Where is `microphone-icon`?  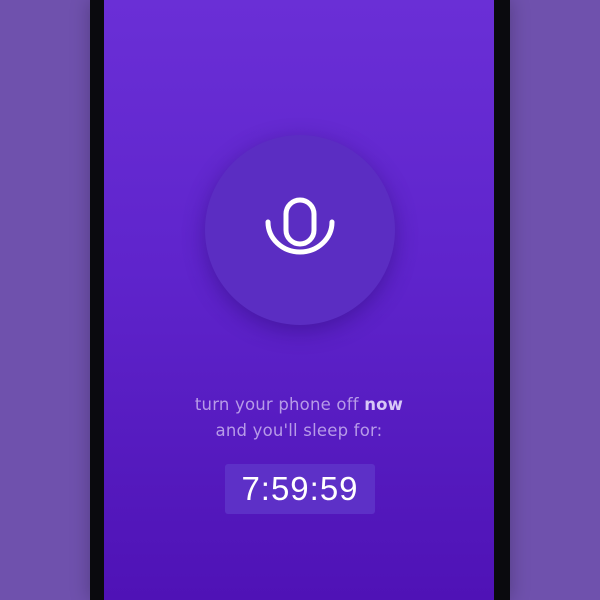
microphone-icon is located at coordinates (300, 230).